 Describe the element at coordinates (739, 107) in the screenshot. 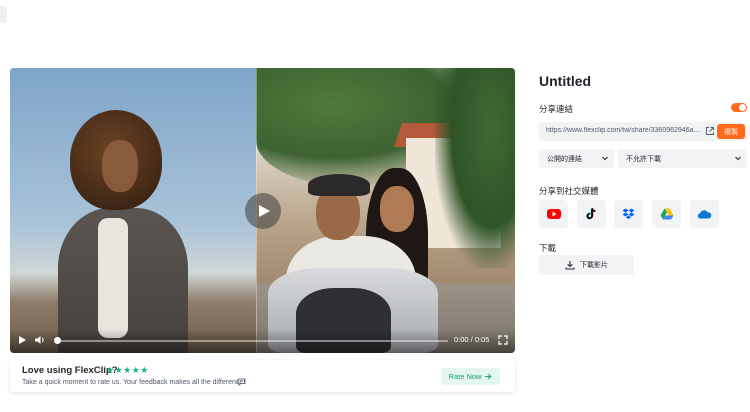

I see `share-link-toggle` at that location.